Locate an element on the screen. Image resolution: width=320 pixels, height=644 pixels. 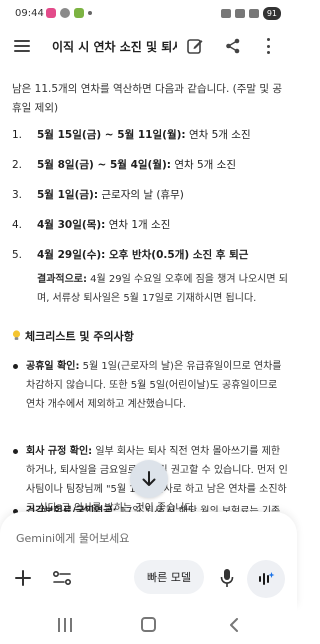
back-icon is located at coordinates (234, 625).